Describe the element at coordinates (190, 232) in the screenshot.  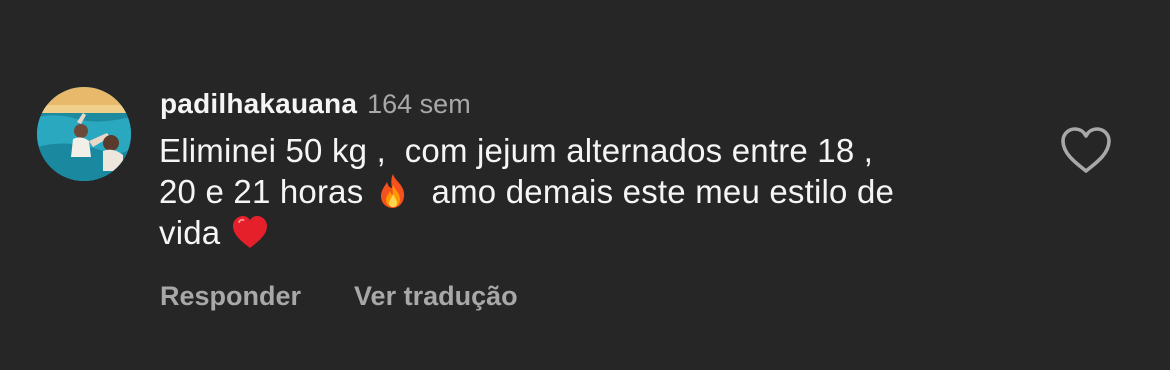
I see `comment-text-segment: vida` at that location.